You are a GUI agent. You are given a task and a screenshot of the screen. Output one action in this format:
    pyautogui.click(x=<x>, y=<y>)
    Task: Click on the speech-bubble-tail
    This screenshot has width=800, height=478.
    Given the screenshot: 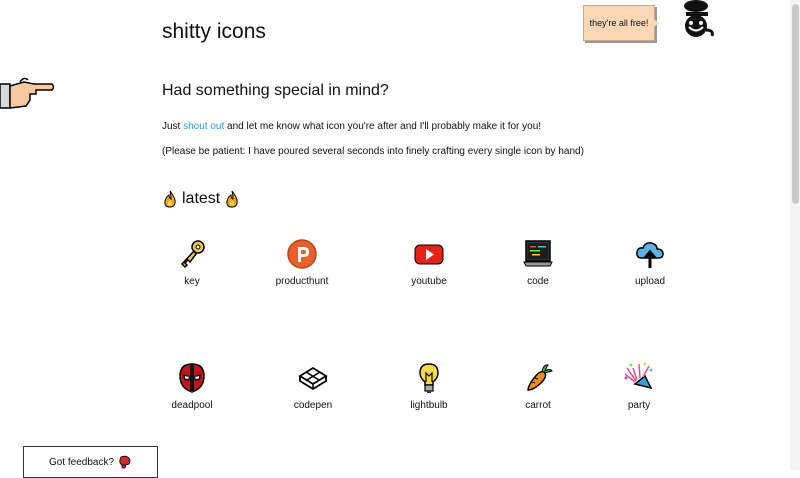 What is the action you would take?
    pyautogui.click(x=655, y=23)
    